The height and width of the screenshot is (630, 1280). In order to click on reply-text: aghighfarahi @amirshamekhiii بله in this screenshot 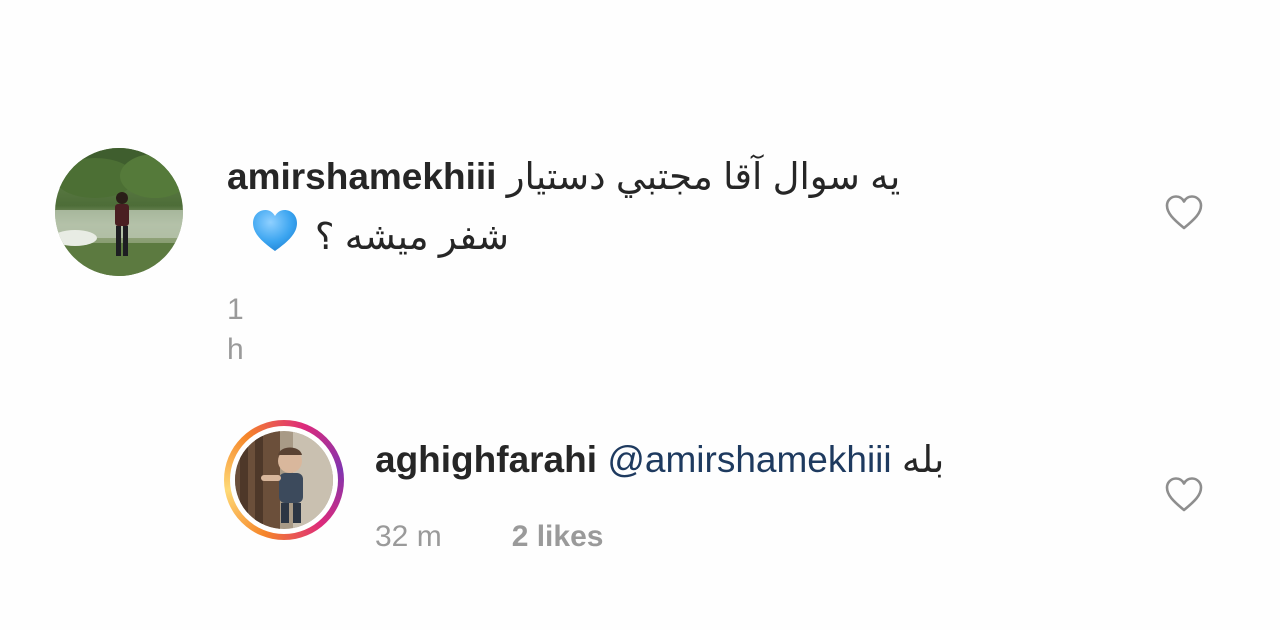, I will do `click(659, 460)`.